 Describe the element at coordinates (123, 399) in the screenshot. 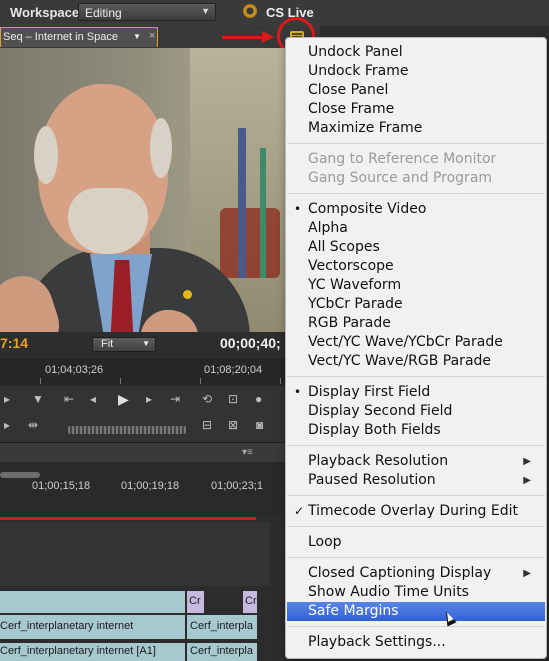

I see `play-icon: ▶` at that location.